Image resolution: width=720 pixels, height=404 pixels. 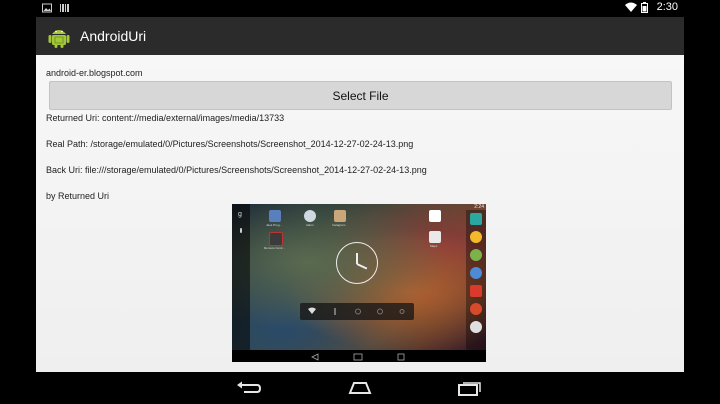 What do you see at coordinates (360, 95) in the screenshot?
I see `select-file-button: Select File` at bounding box center [360, 95].